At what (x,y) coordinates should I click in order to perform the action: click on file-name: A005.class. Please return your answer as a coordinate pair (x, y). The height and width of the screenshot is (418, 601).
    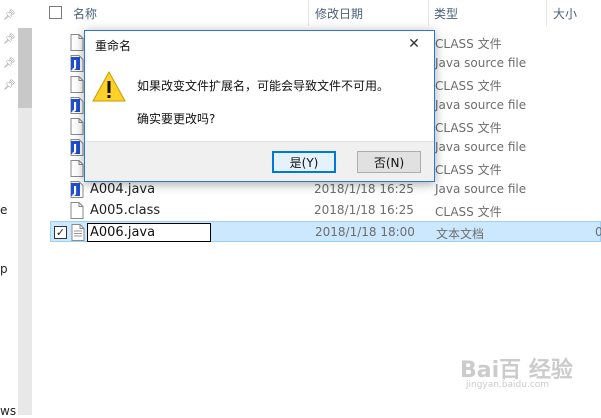
    Looking at the image, I should click on (125, 210).